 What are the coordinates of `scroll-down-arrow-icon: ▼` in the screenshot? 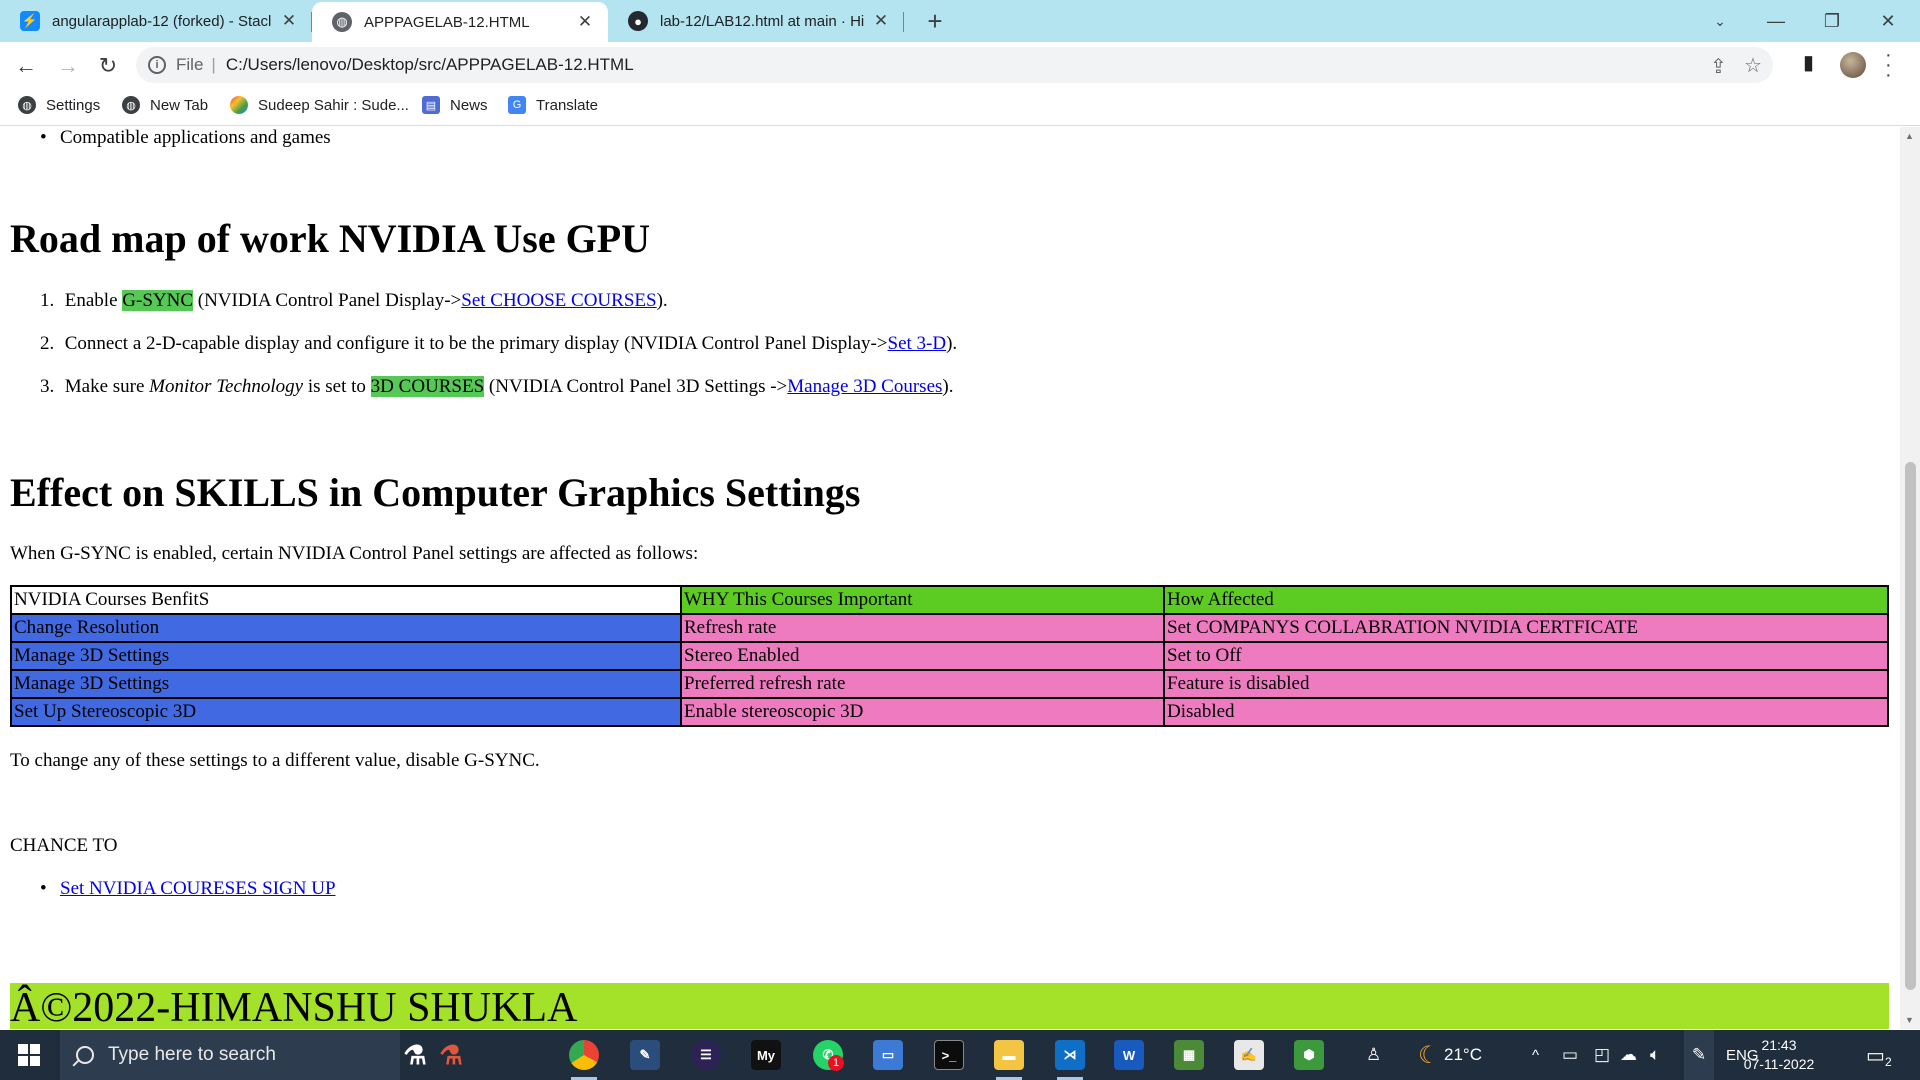 It's located at (1909, 1020).